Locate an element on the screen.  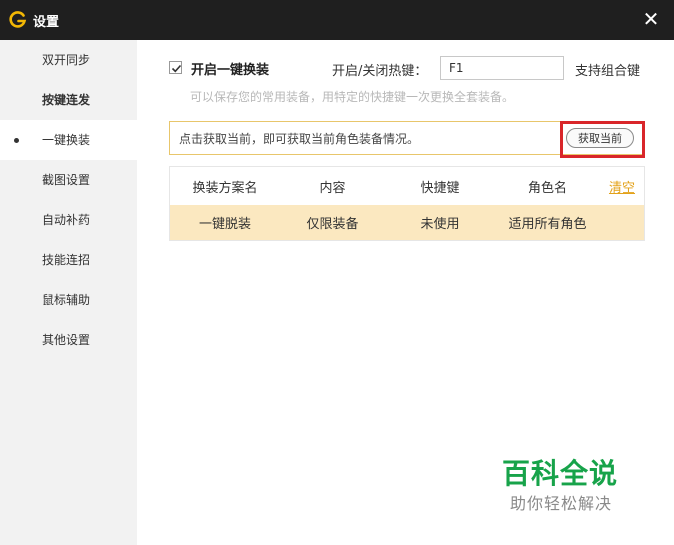
row-hotkey: 未使用 is located at coordinates (440, 224).